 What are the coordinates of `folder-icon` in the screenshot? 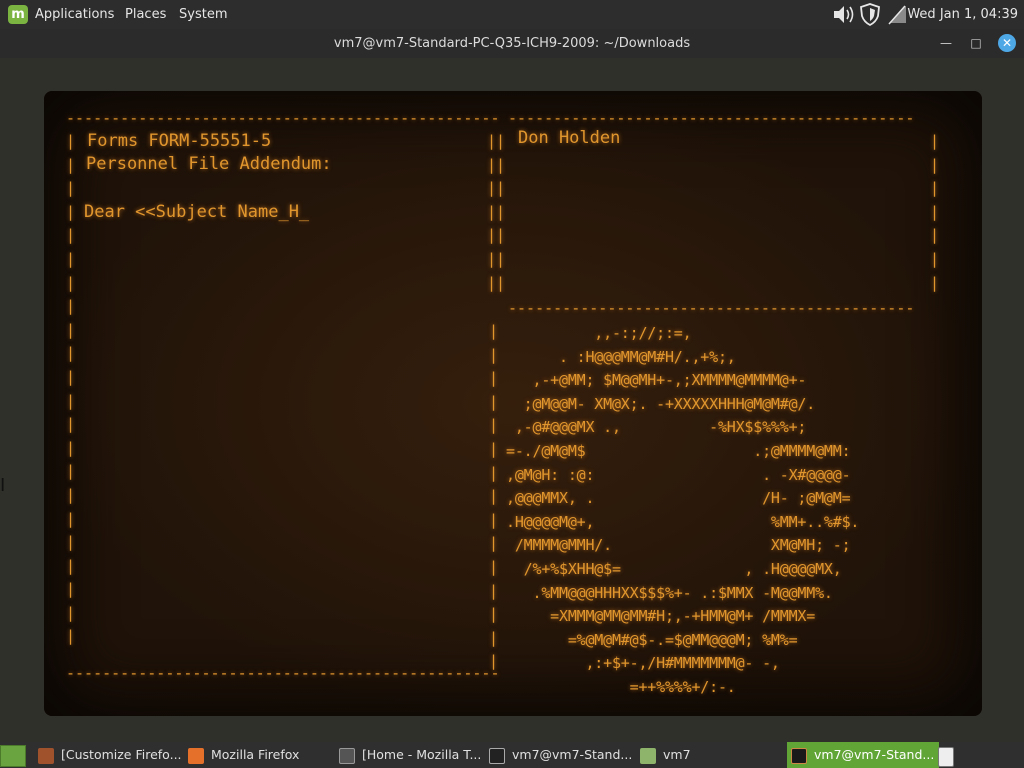 It's located at (648, 755).